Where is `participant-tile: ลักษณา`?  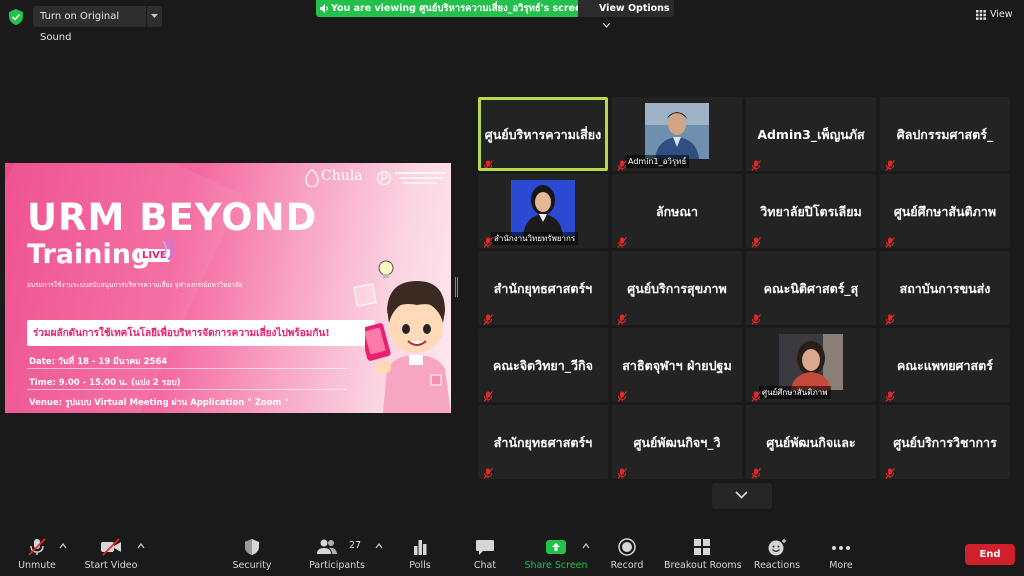
participant-tile: ลักษณา is located at coordinates (677, 211).